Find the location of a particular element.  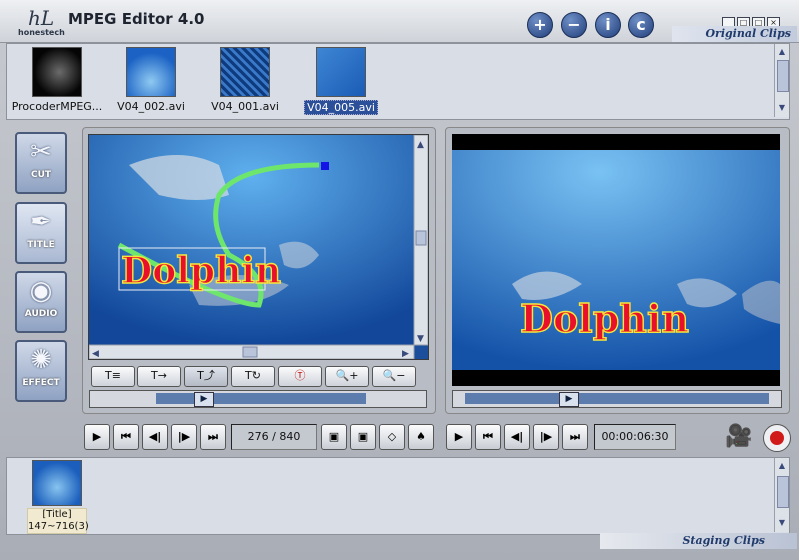

step-forward-button: |▶ is located at coordinates (184, 437).